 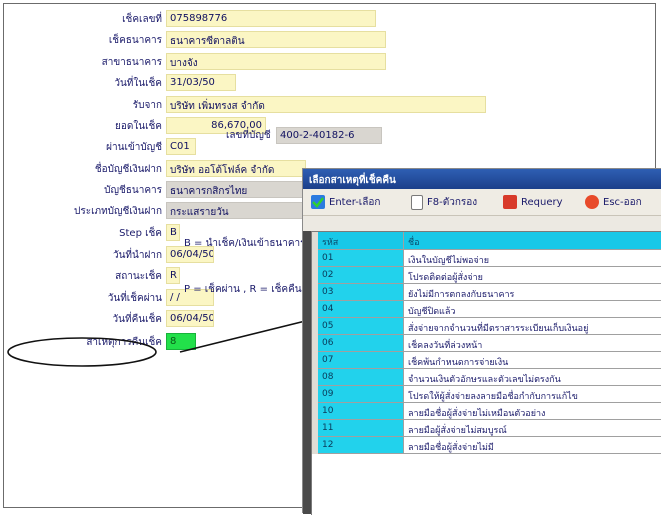 What do you see at coordinates (361, 377) in the screenshot?
I see `row-code: 08` at bounding box center [361, 377].